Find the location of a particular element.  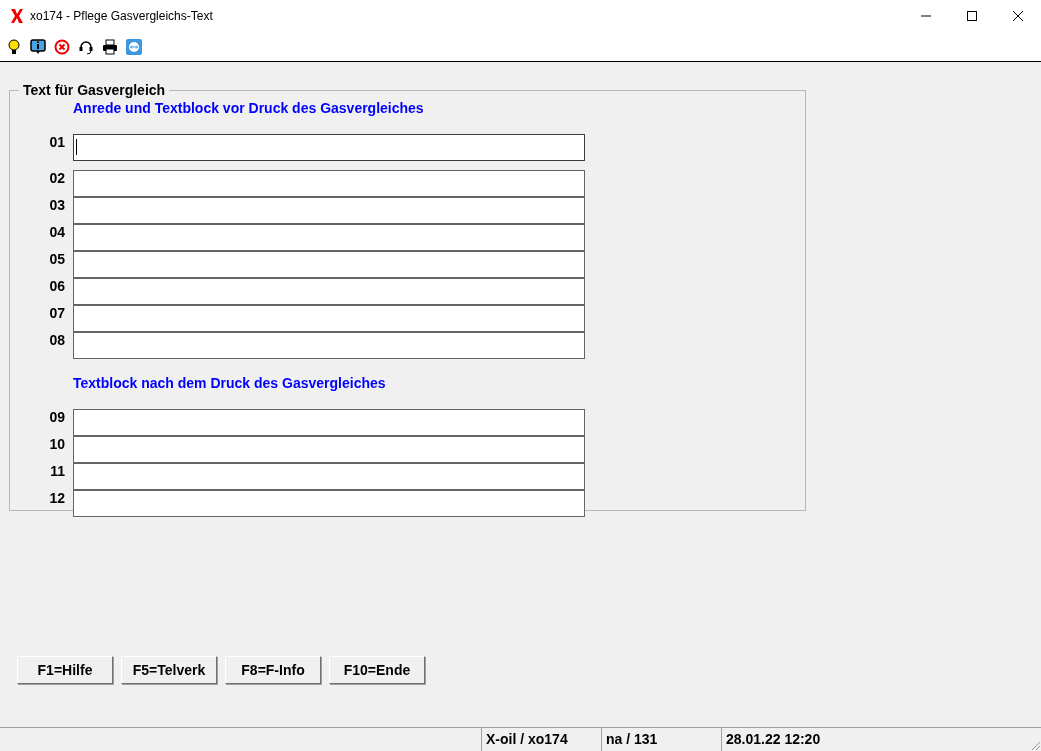

app-logo-icon is located at coordinates (17, 16).